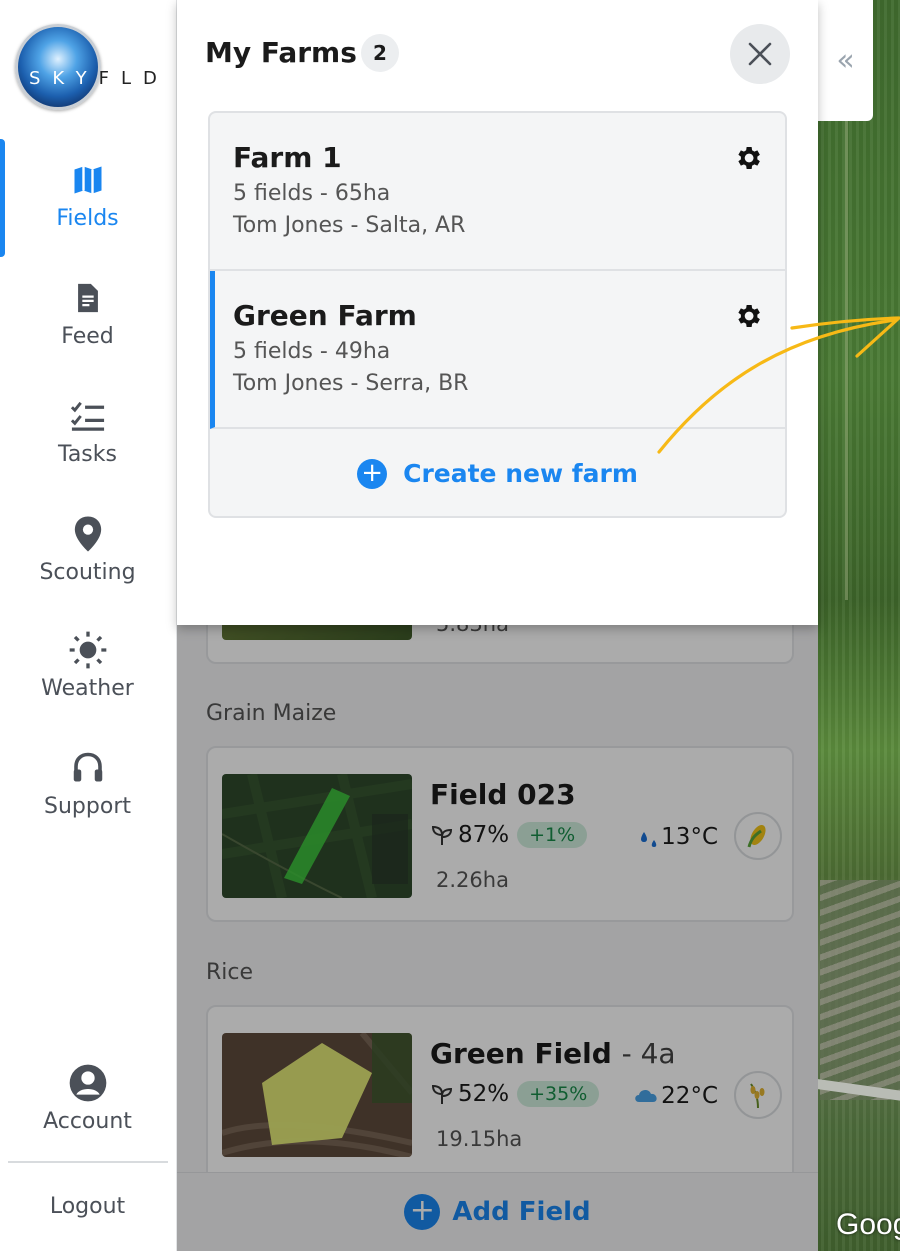 The image size is (900, 1251). I want to click on sidebar-item-label: Fields, so click(87, 218).